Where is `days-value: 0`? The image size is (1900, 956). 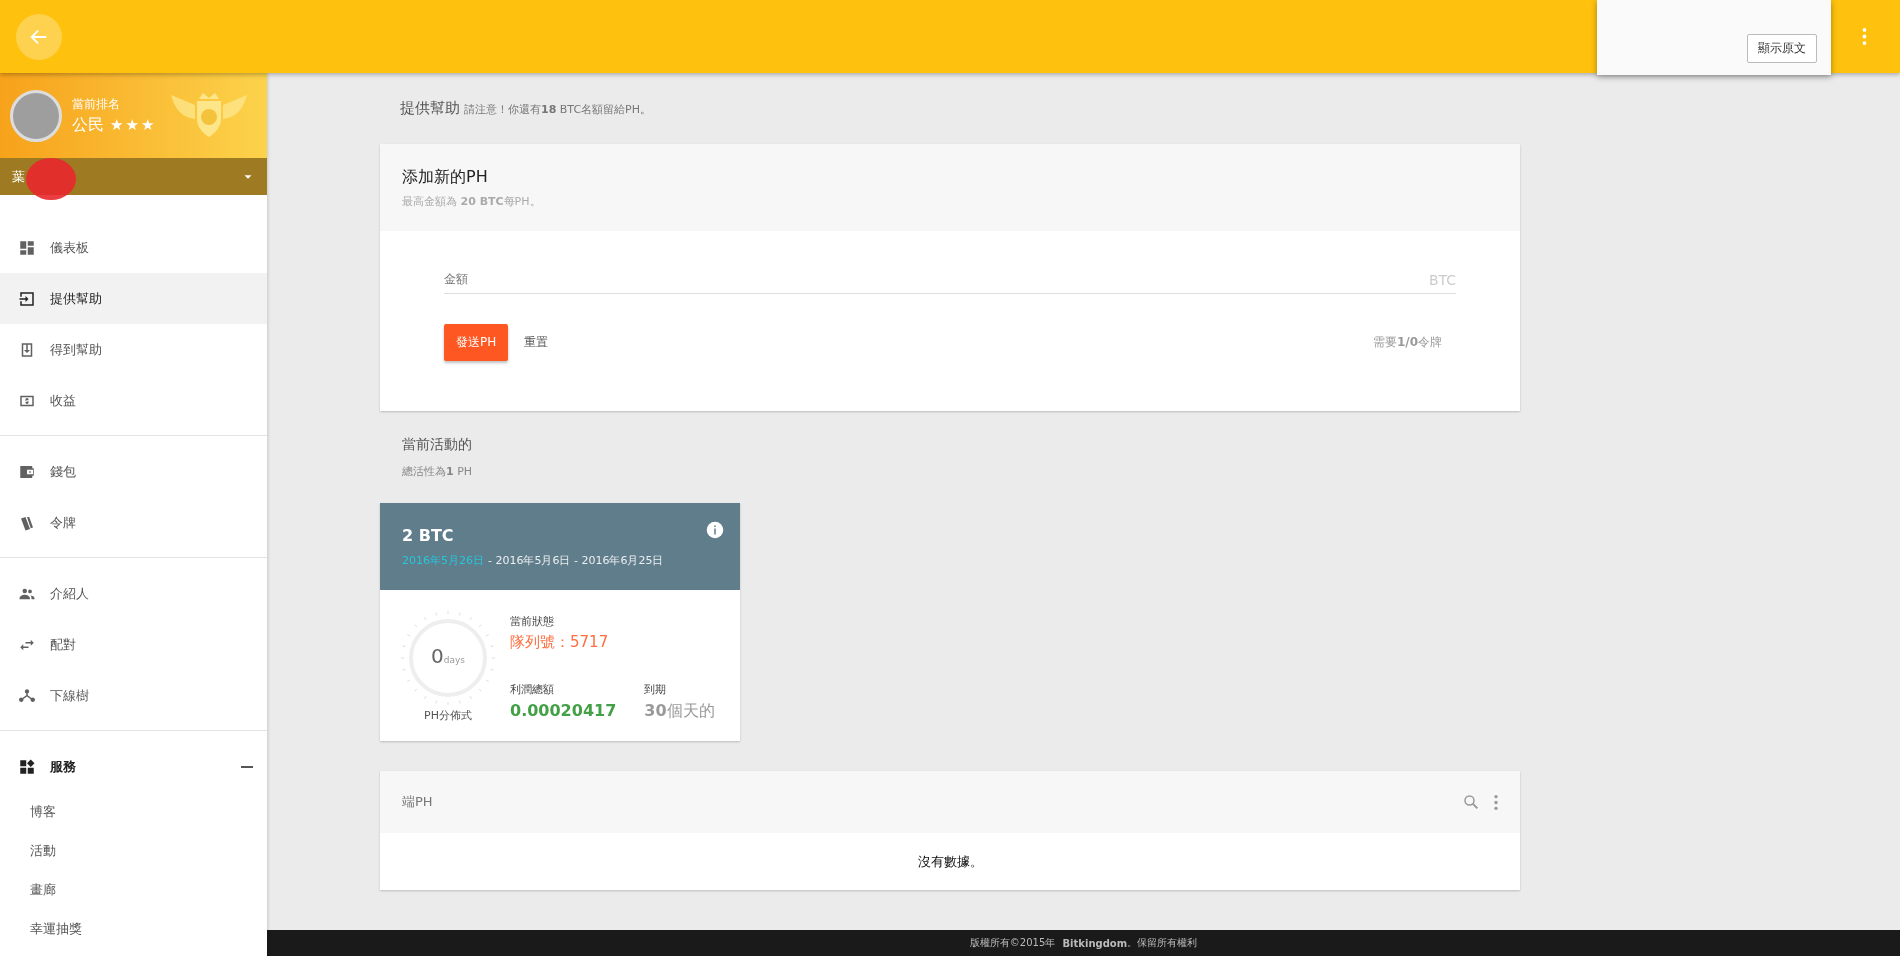 days-value: 0 is located at coordinates (437, 656).